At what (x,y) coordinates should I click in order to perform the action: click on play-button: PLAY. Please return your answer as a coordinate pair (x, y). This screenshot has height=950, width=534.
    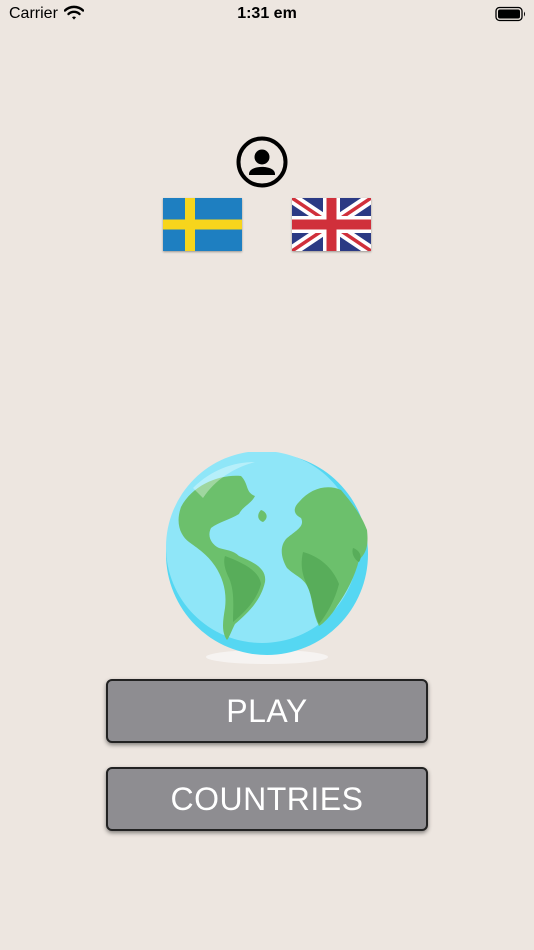
    Looking at the image, I should click on (267, 711).